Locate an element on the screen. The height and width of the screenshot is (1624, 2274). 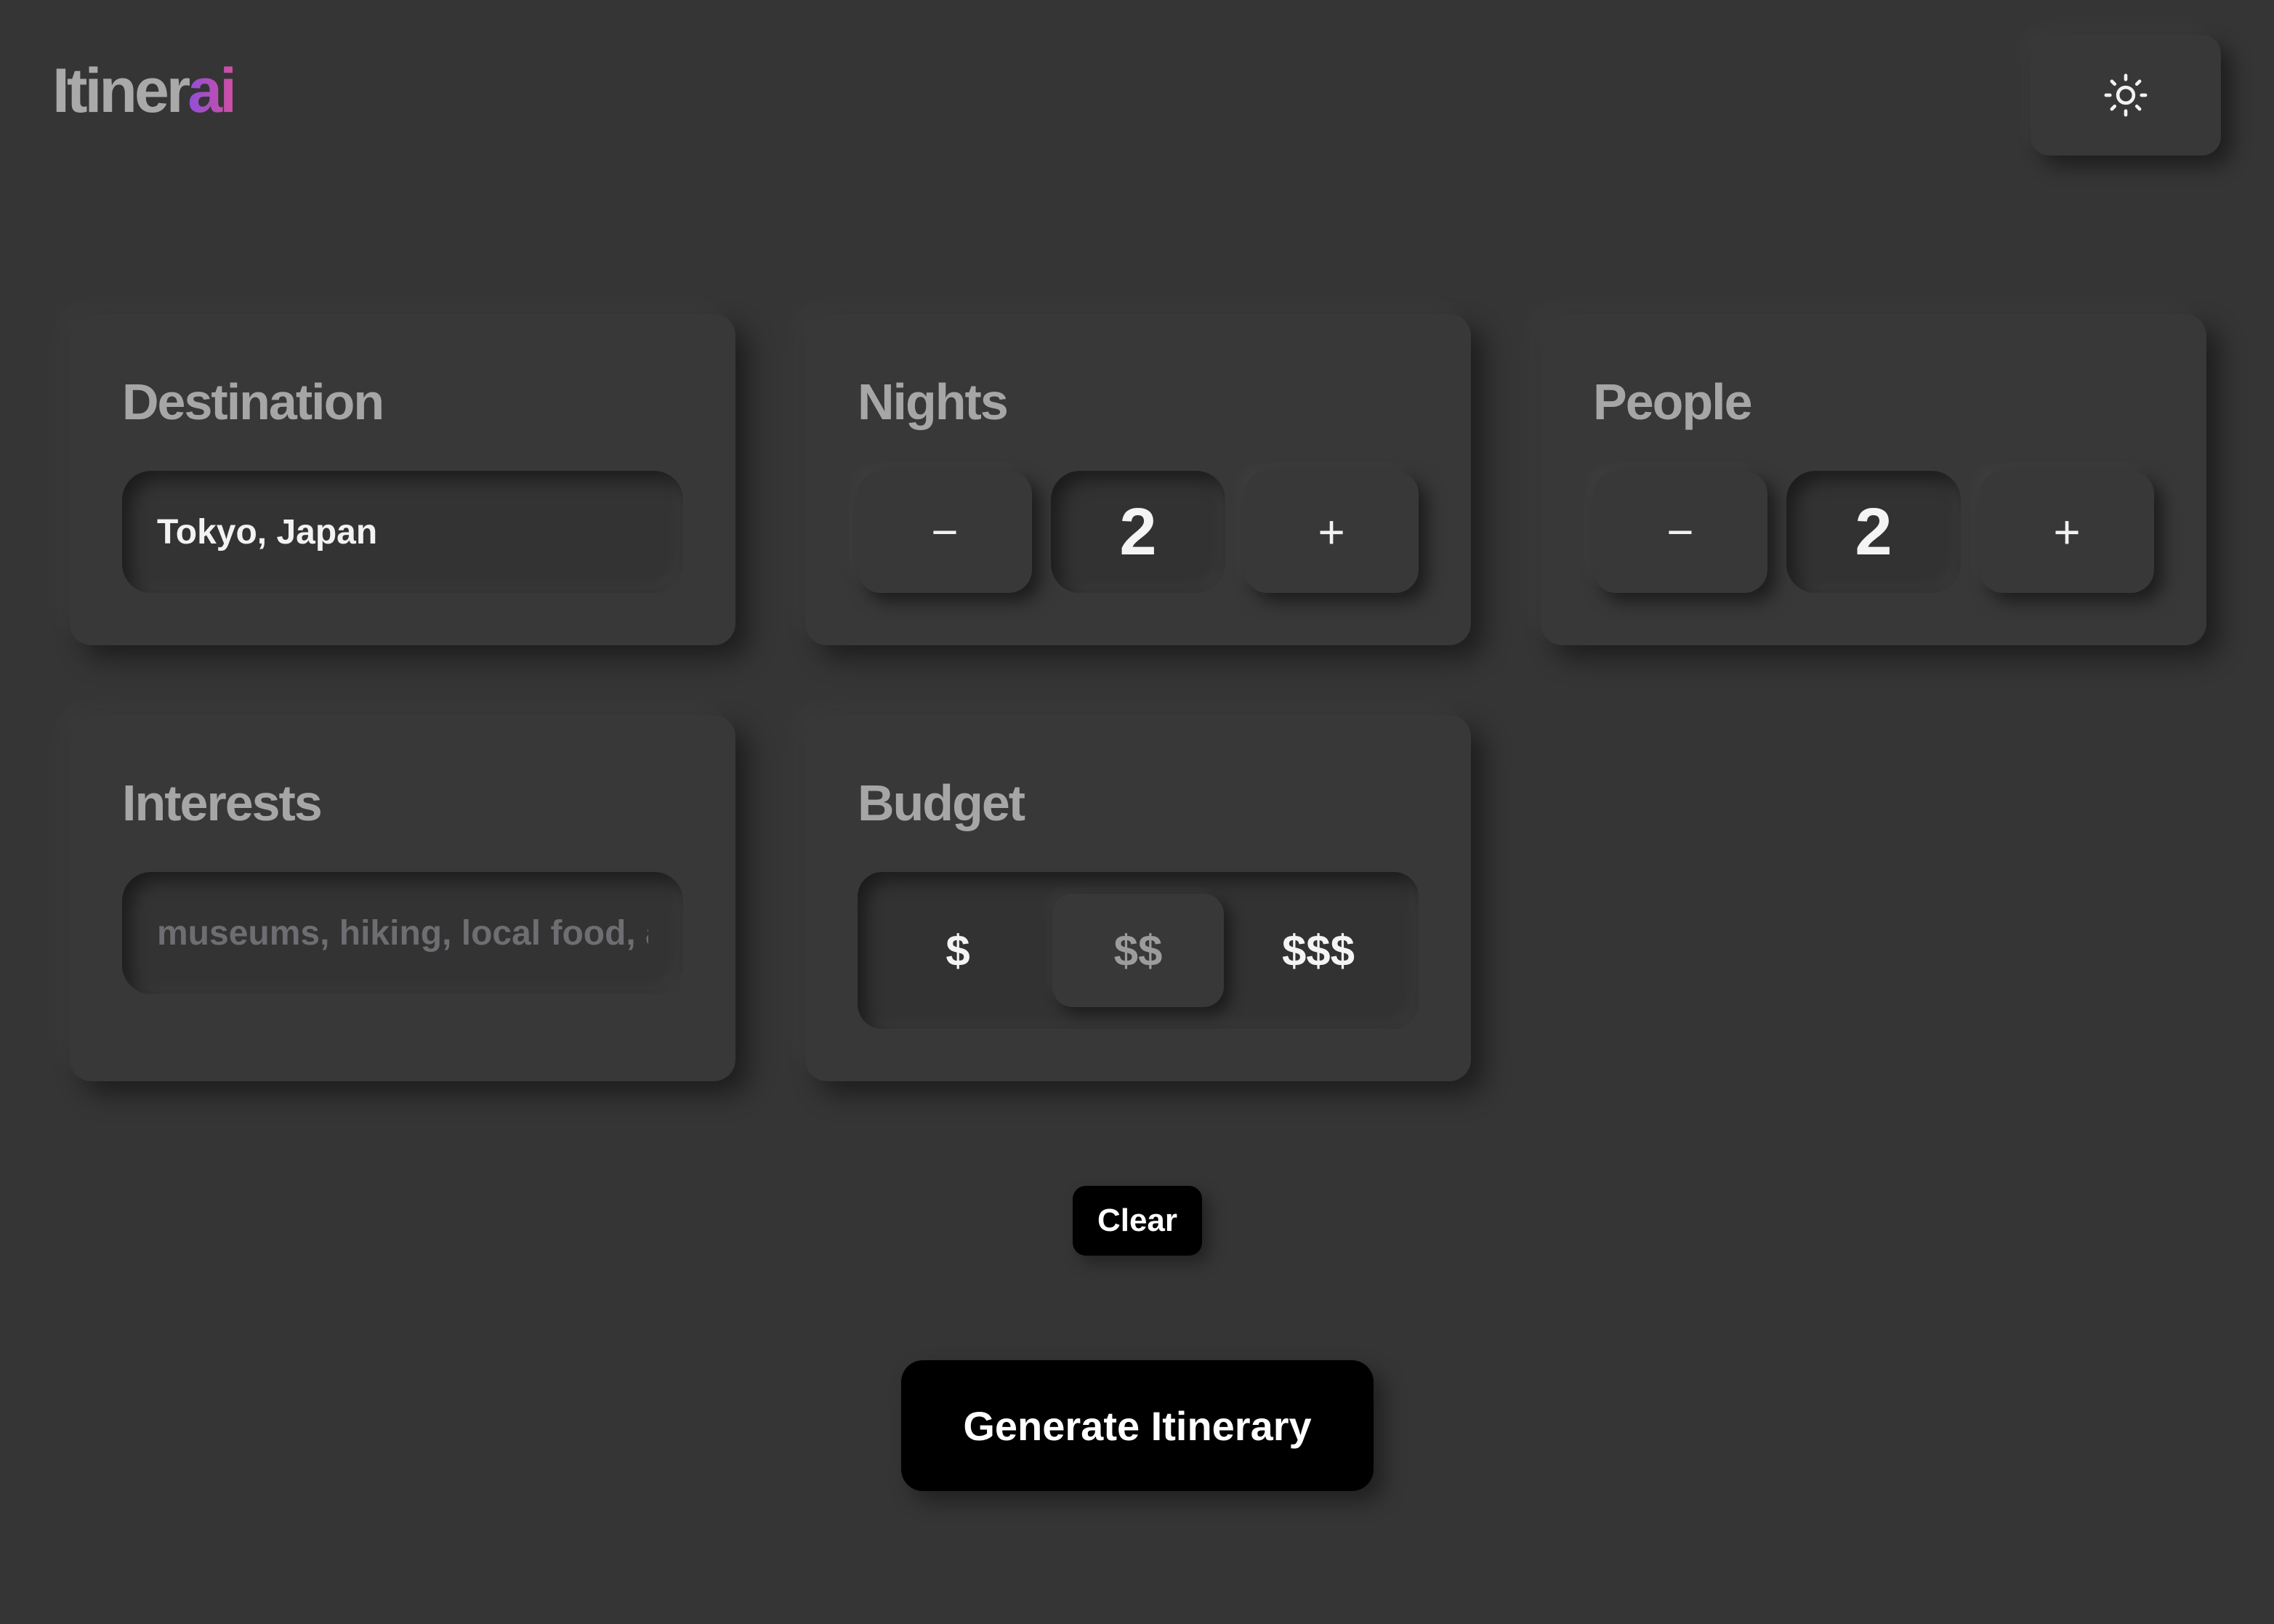
app-logo: Itinerai is located at coordinates (144, 91).